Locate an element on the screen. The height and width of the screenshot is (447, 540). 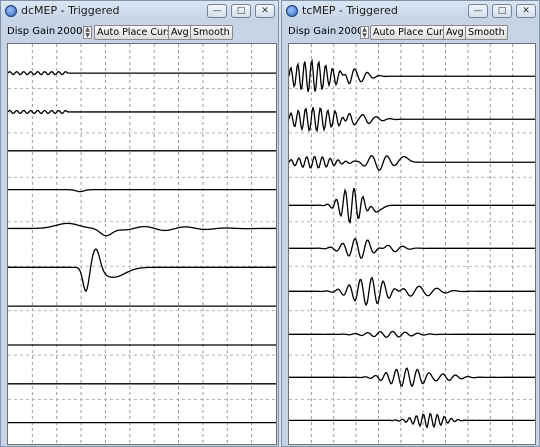
disp-gain-value: 2000 is located at coordinates (69, 31).